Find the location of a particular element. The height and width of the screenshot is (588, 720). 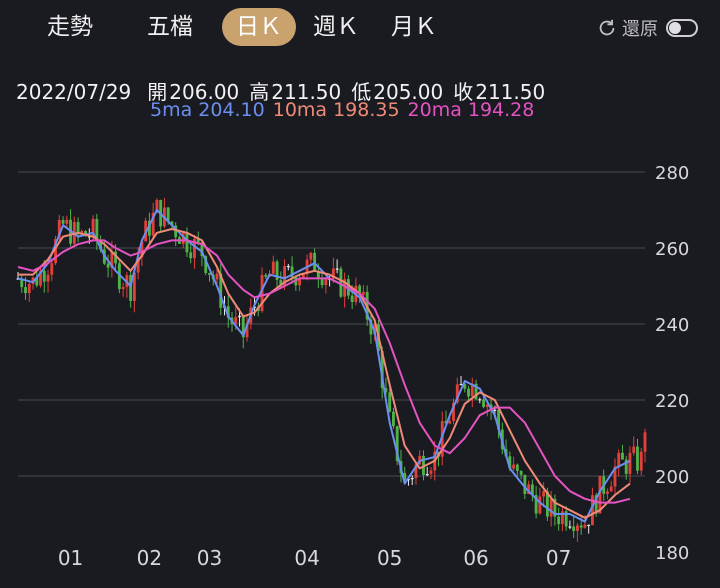

restore-control: 還原 is located at coordinates (647, 28).